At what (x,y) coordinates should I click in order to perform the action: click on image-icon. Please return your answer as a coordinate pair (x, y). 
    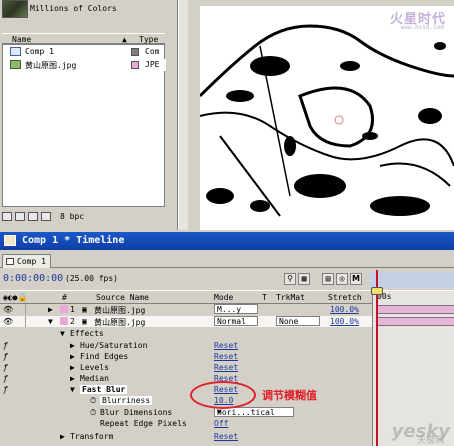
    Looking at the image, I should click on (15, 64).